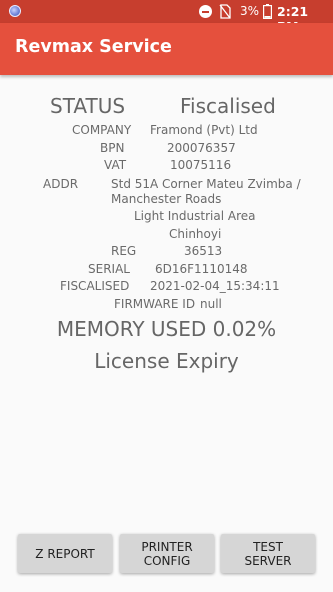 This screenshot has width=333, height=592. I want to click on reg-value: 36513, so click(203, 251).